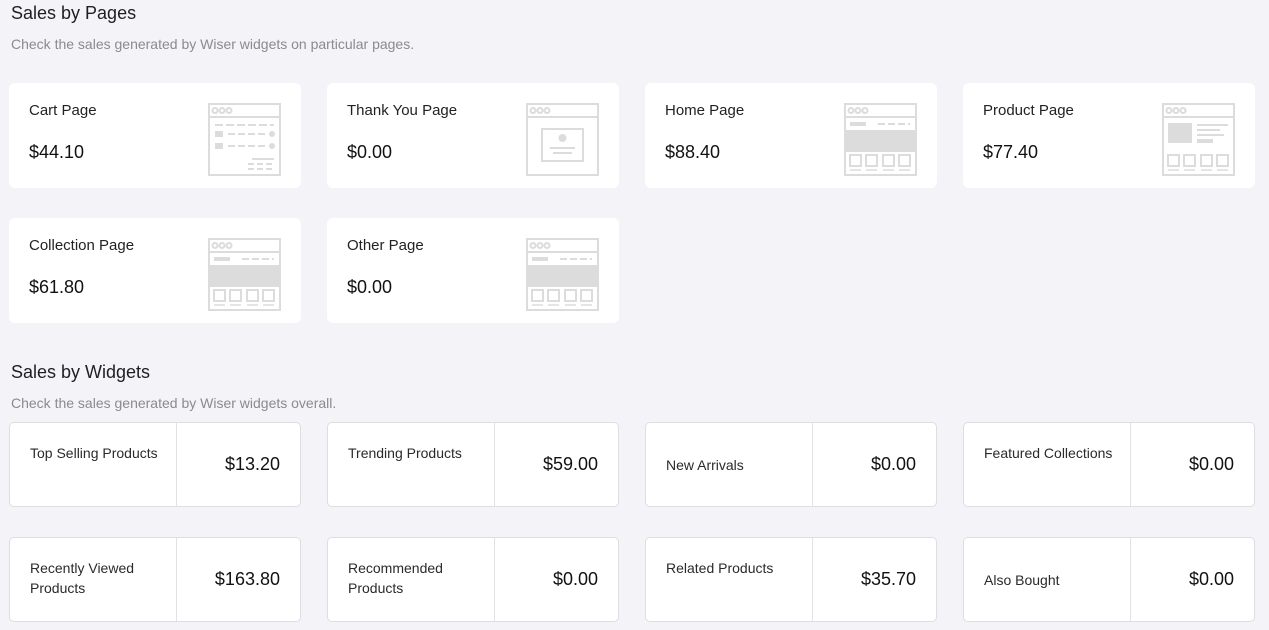 This screenshot has width=1269, height=630. Describe the element at coordinates (791, 579) in the screenshot. I see `widget-card-related: Related Products $35.70` at that location.